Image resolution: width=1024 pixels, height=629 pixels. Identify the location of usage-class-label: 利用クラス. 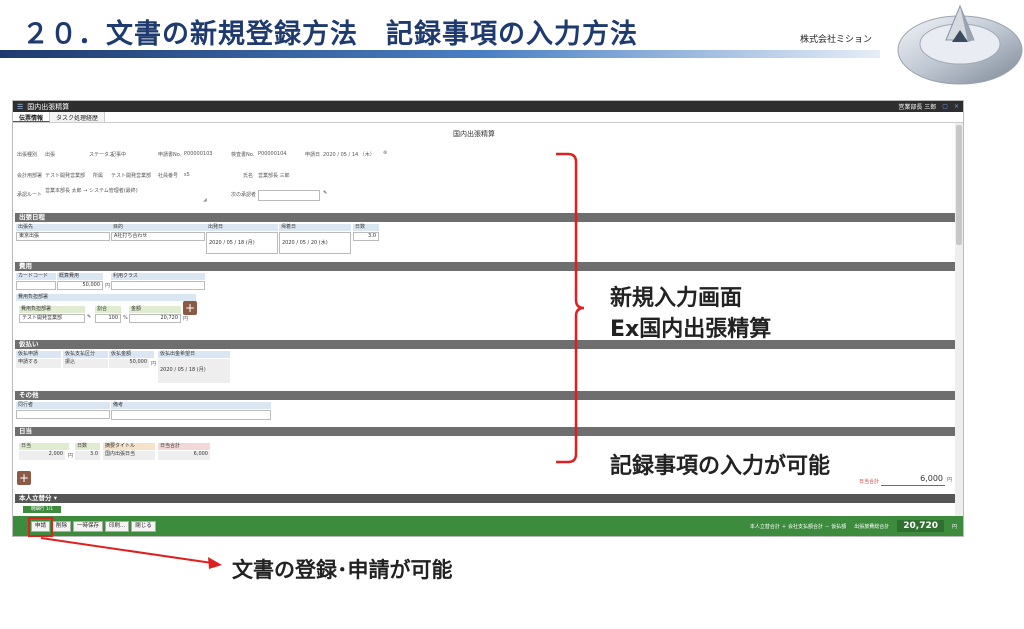
(158, 276).